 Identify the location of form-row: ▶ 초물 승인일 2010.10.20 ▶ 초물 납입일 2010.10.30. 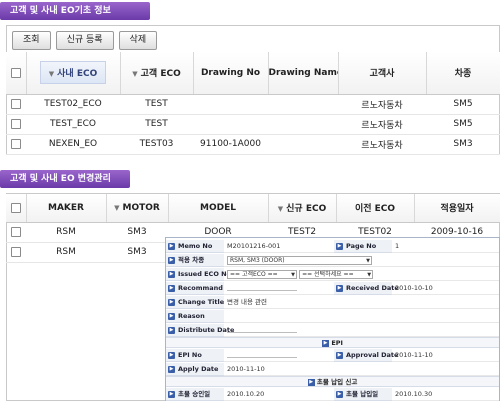
(332, 394).